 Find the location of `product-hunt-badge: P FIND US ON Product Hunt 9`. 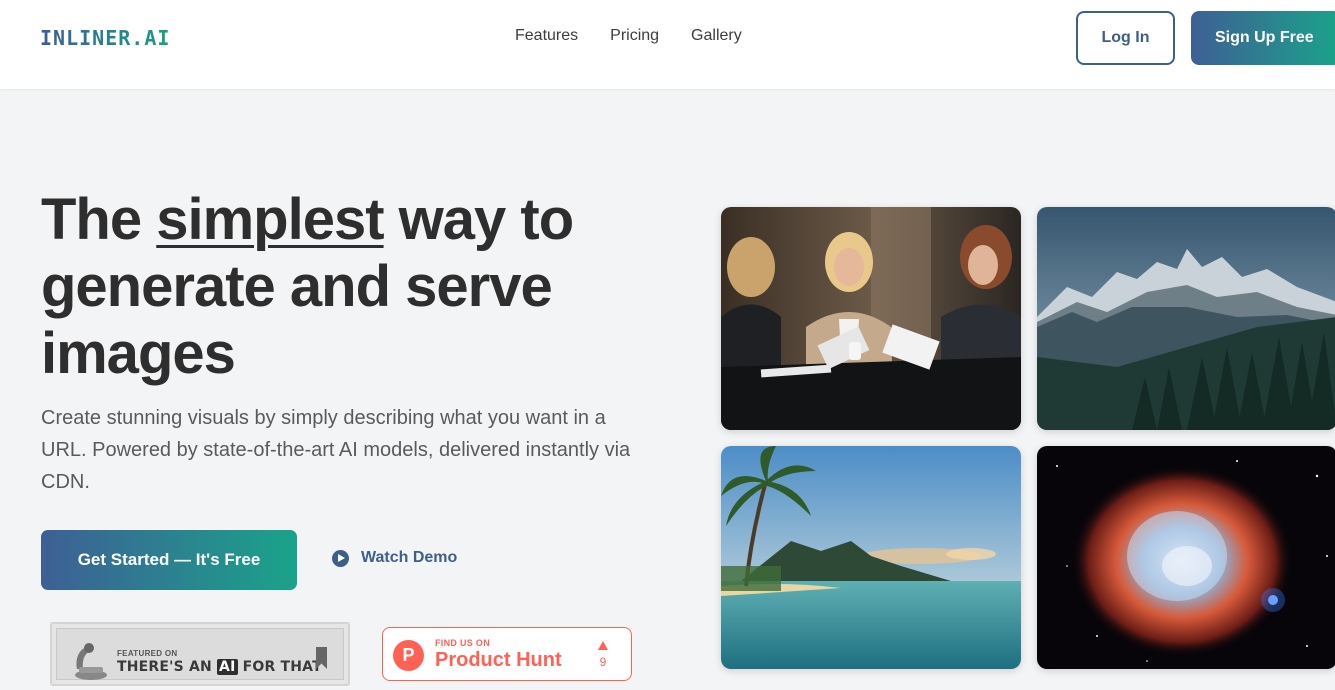

product-hunt-badge: P FIND US ON Product Hunt 9 is located at coordinates (507, 654).